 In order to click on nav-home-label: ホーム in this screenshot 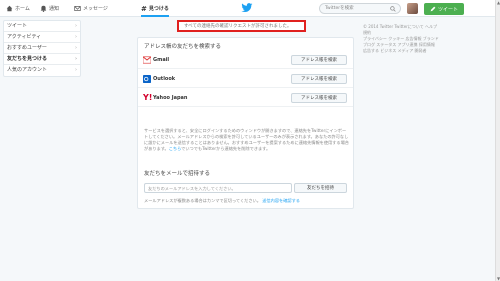, I will do `click(22, 9)`.